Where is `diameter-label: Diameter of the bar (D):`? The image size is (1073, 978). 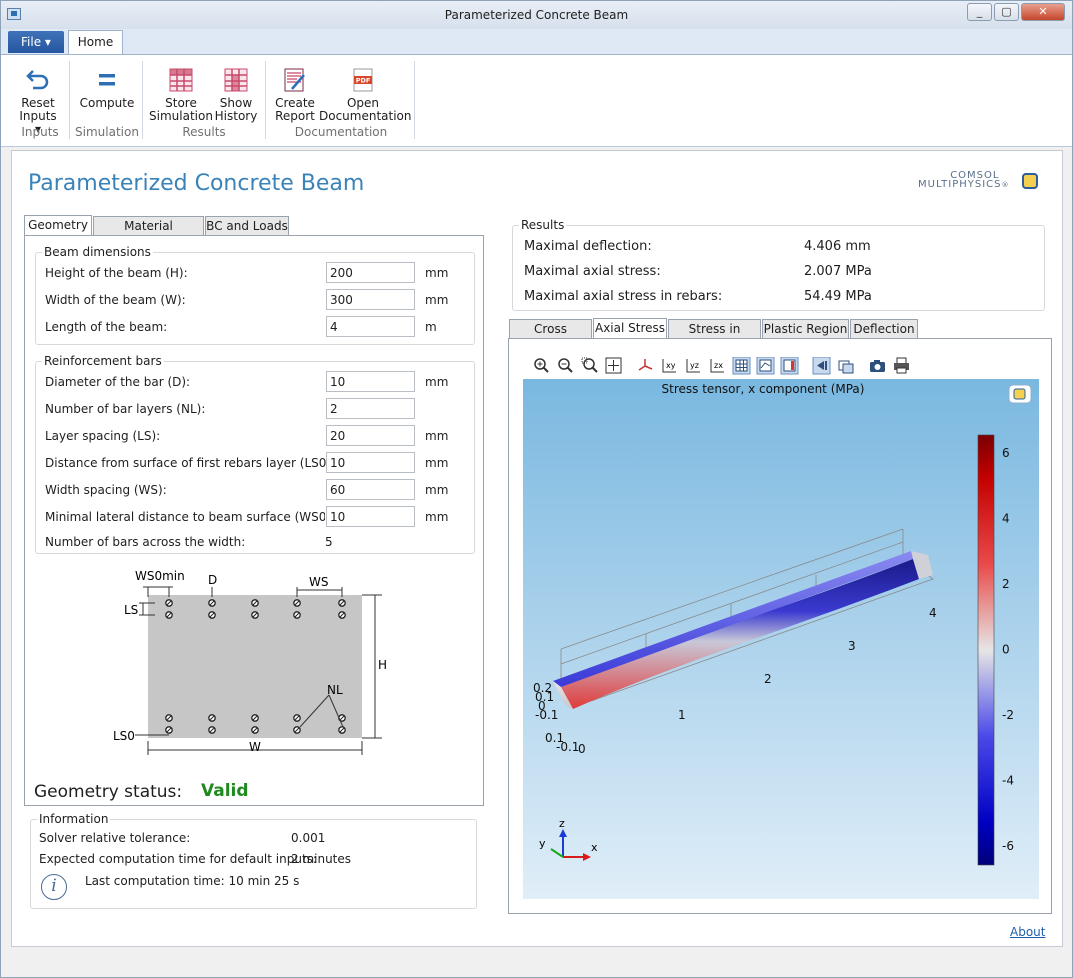 diameter-label: Diameter of the bar (D): is located at coordinates (118, 382).